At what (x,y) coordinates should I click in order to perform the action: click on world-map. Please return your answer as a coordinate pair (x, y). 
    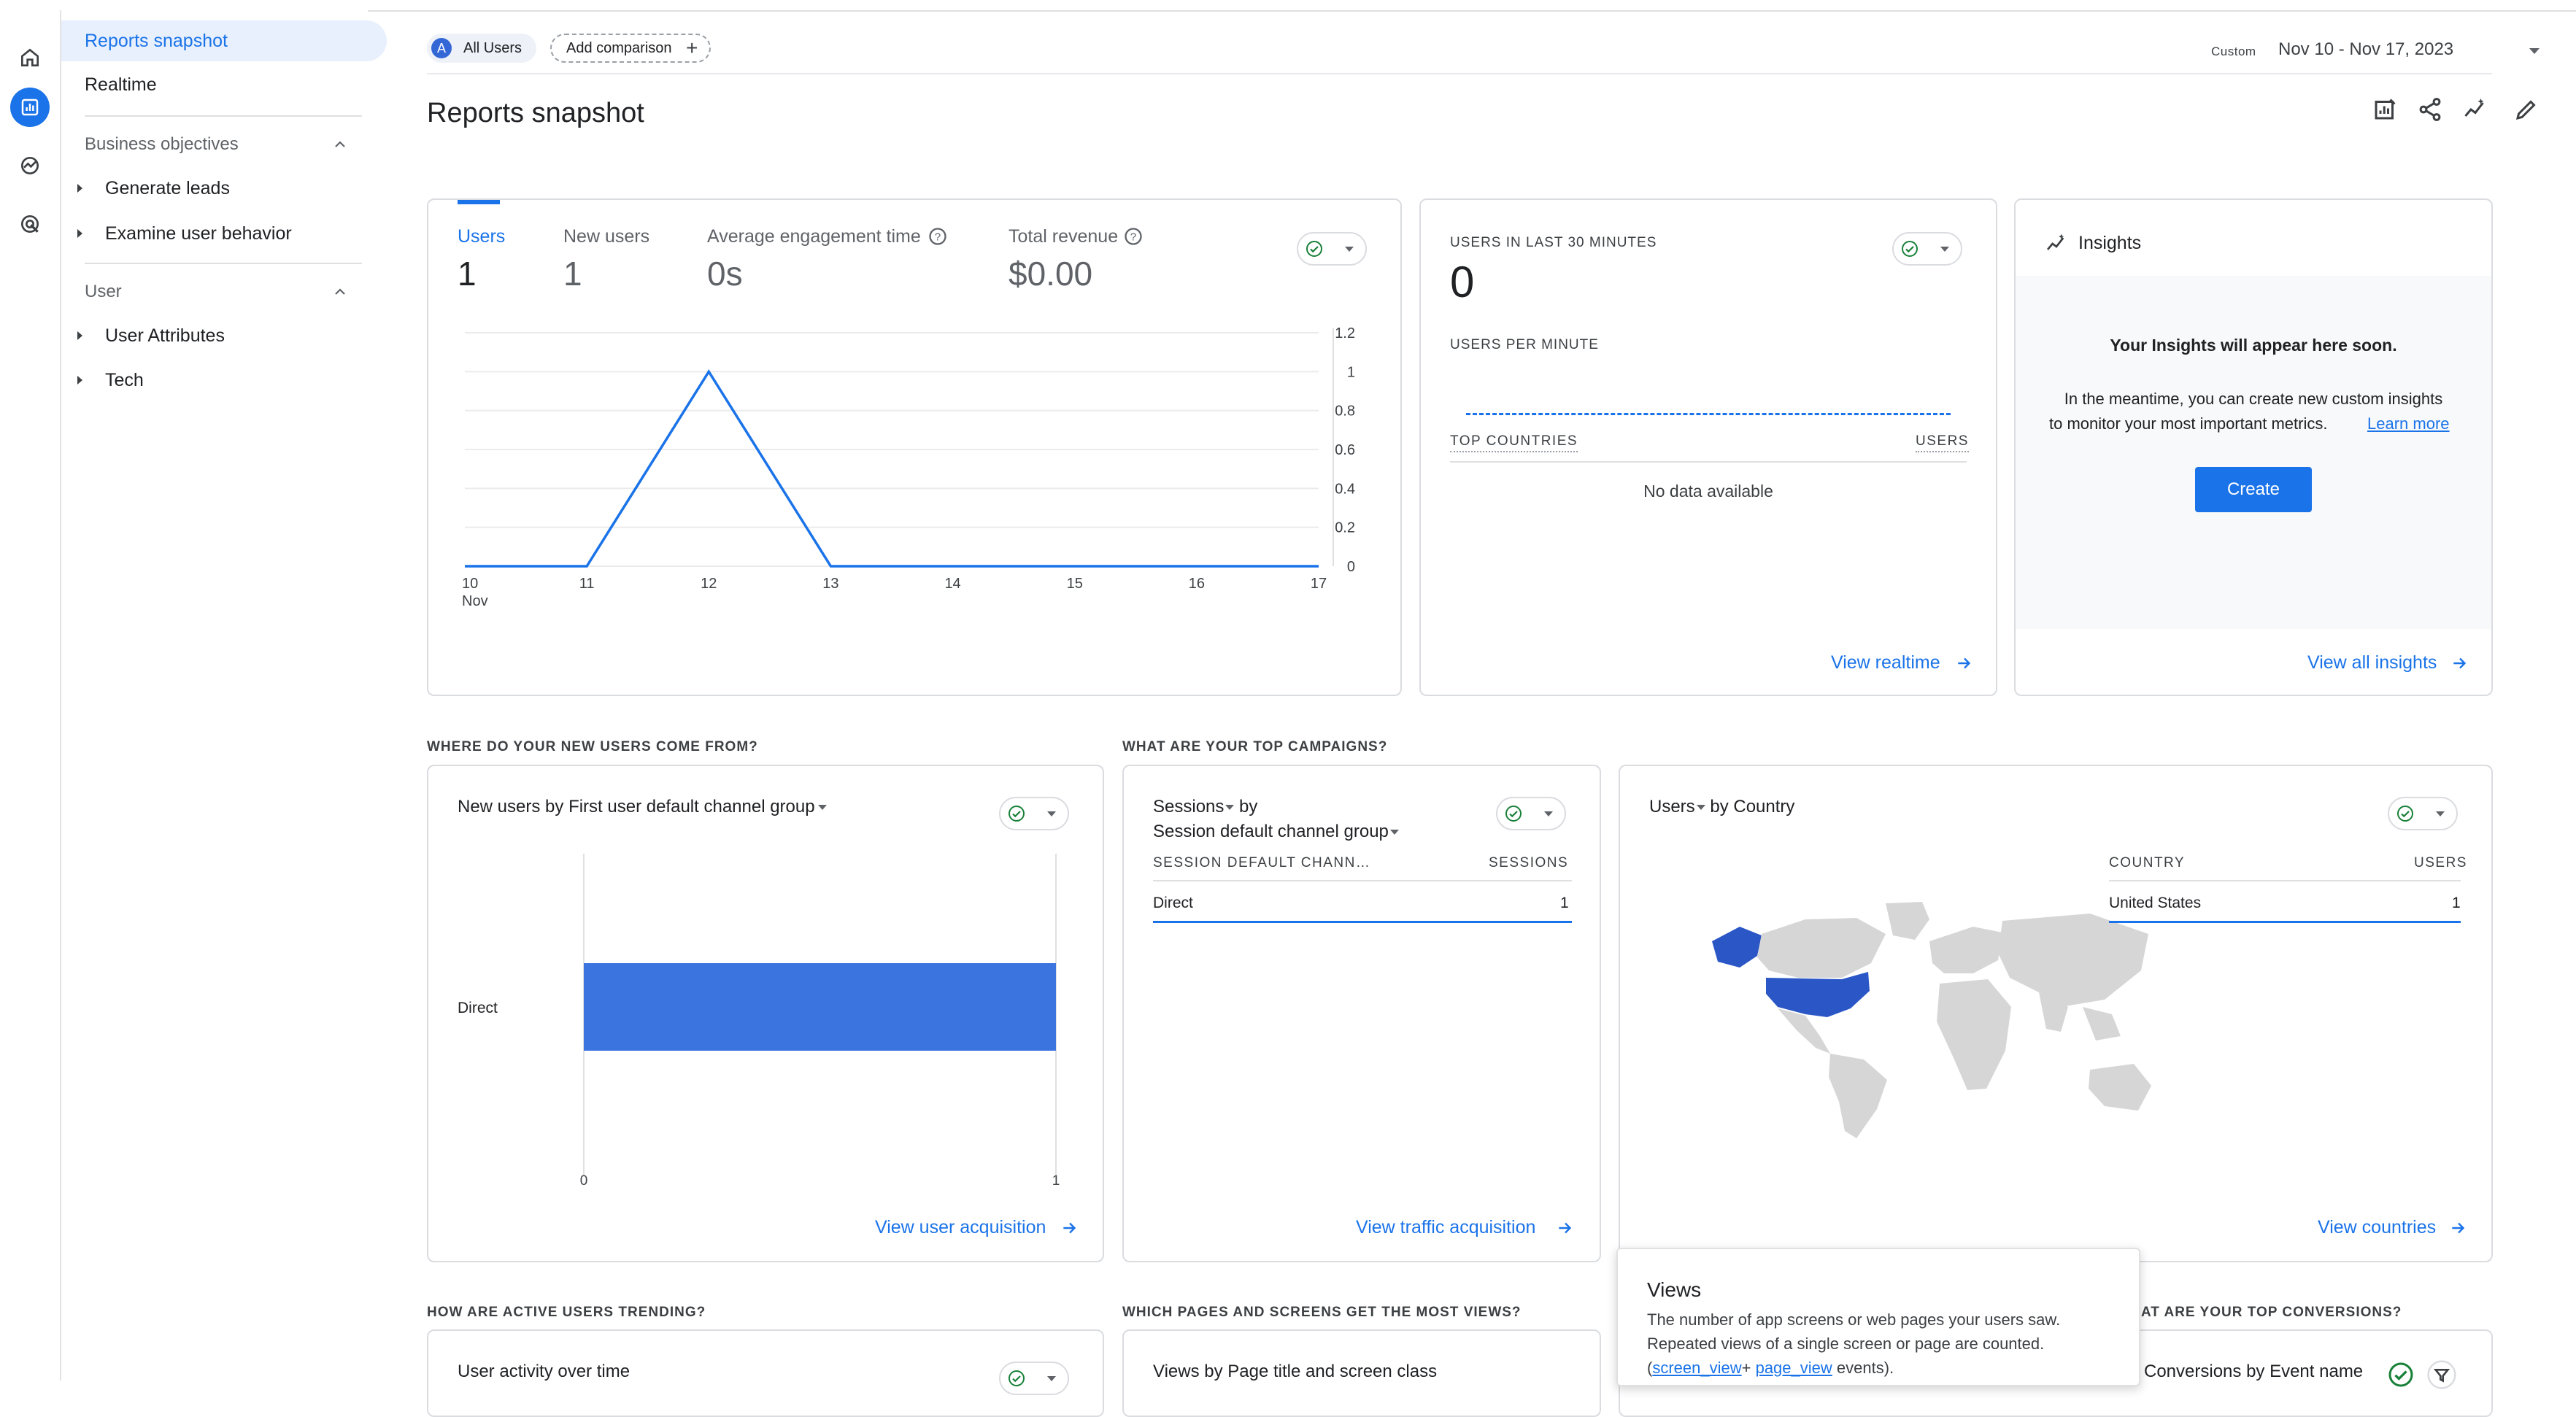
    Looking at the image, I should click on (1929, 1022).